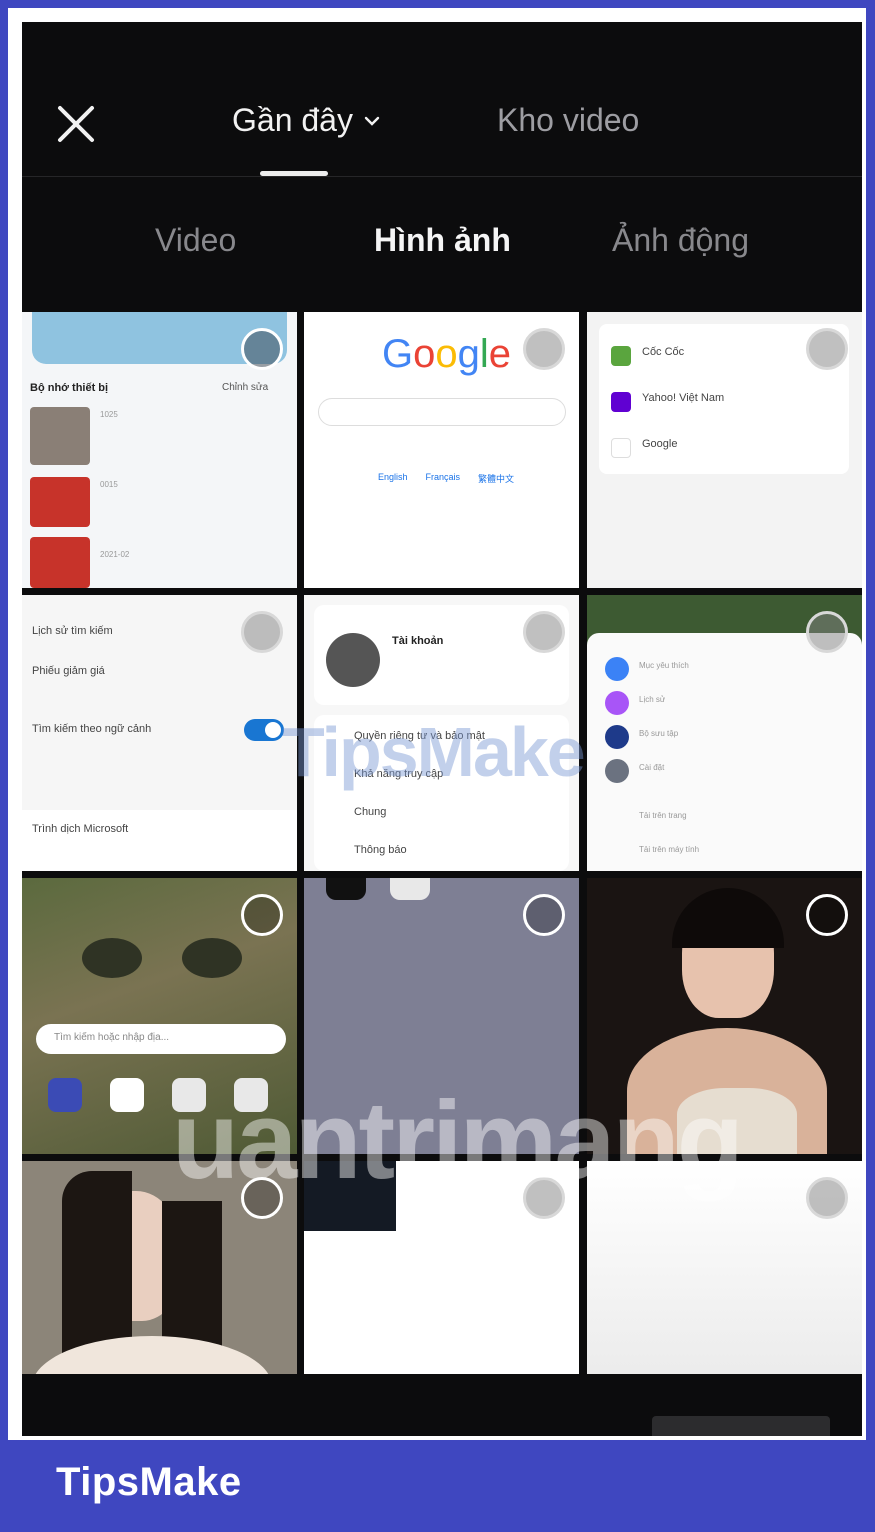 This screenshot has width=875, height=1532. I want to click on tab-active-indicator, so click(294, 173).